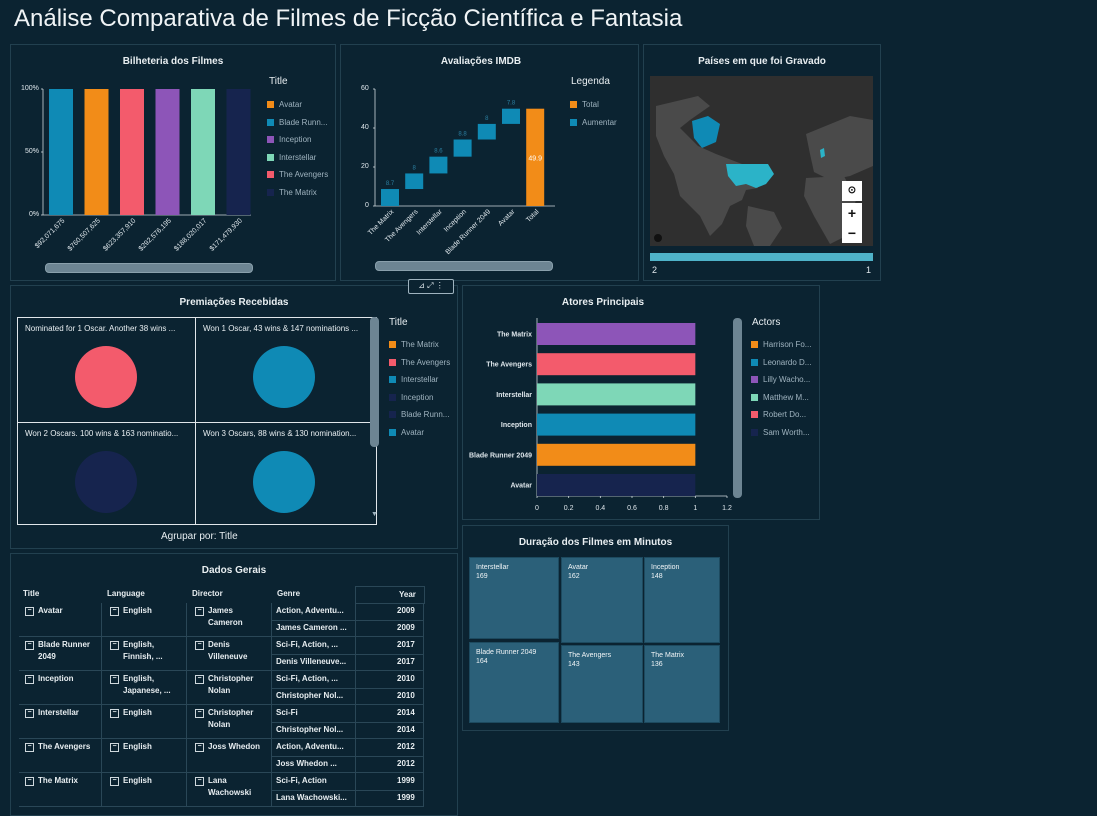 The image size is (1097, 816). I want to click on recenter-button: ⊙, so click(852, 191).